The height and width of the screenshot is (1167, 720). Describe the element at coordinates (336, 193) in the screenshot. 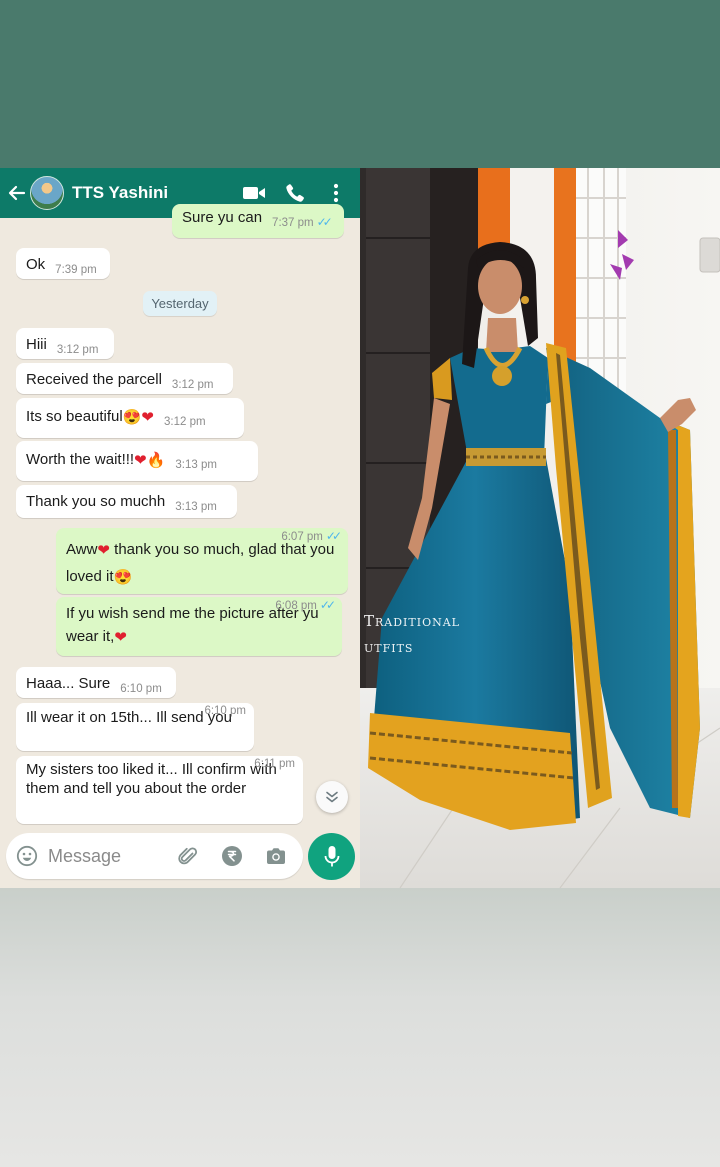

I see `more-options-icon` at that location.